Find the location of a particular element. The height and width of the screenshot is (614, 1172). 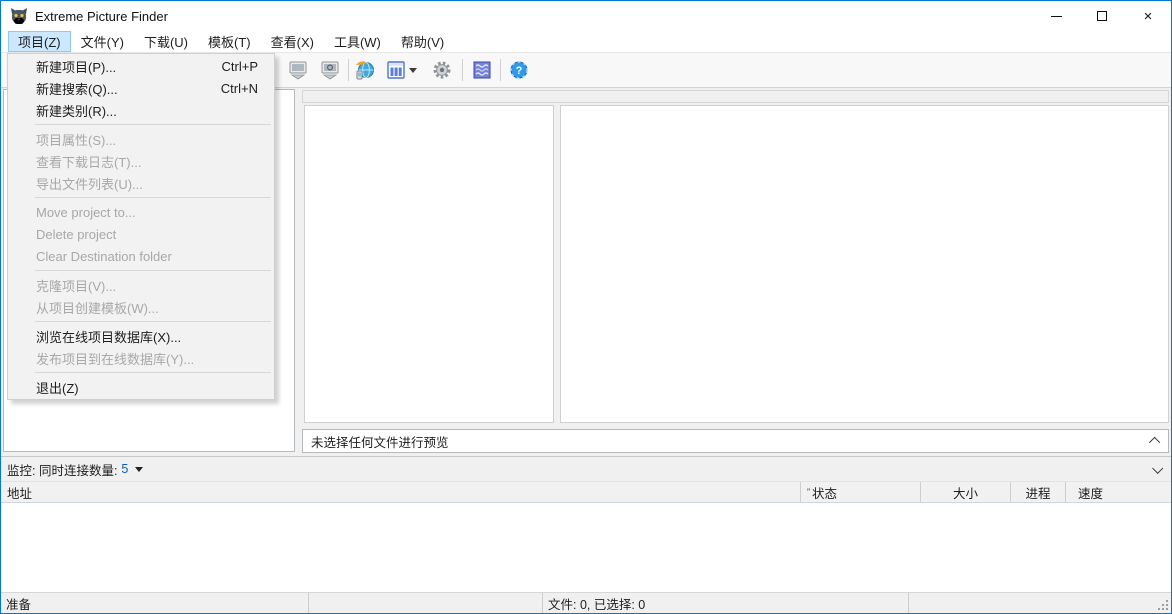

menu-download: 下载(U) is located at coordinates (166, 41).